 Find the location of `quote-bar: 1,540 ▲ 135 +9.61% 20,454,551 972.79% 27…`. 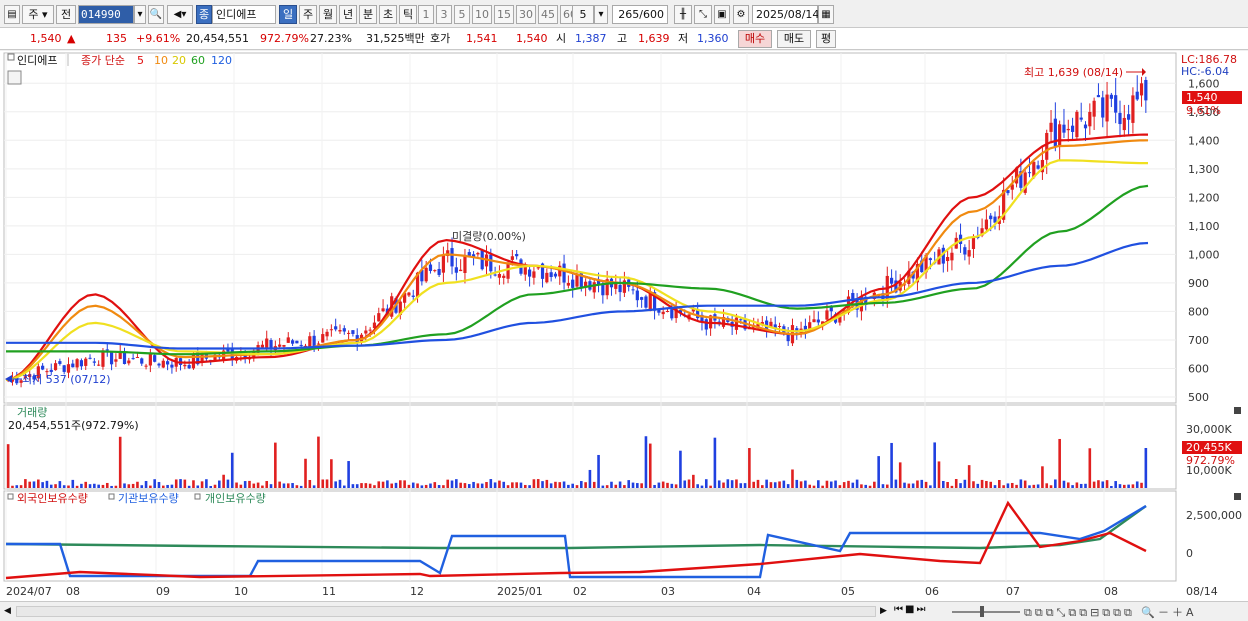

quote-bar: 1,540 ▲ 135 +9.61% 20,454,551 972.79% 27… is located at coordinates (624, 39).